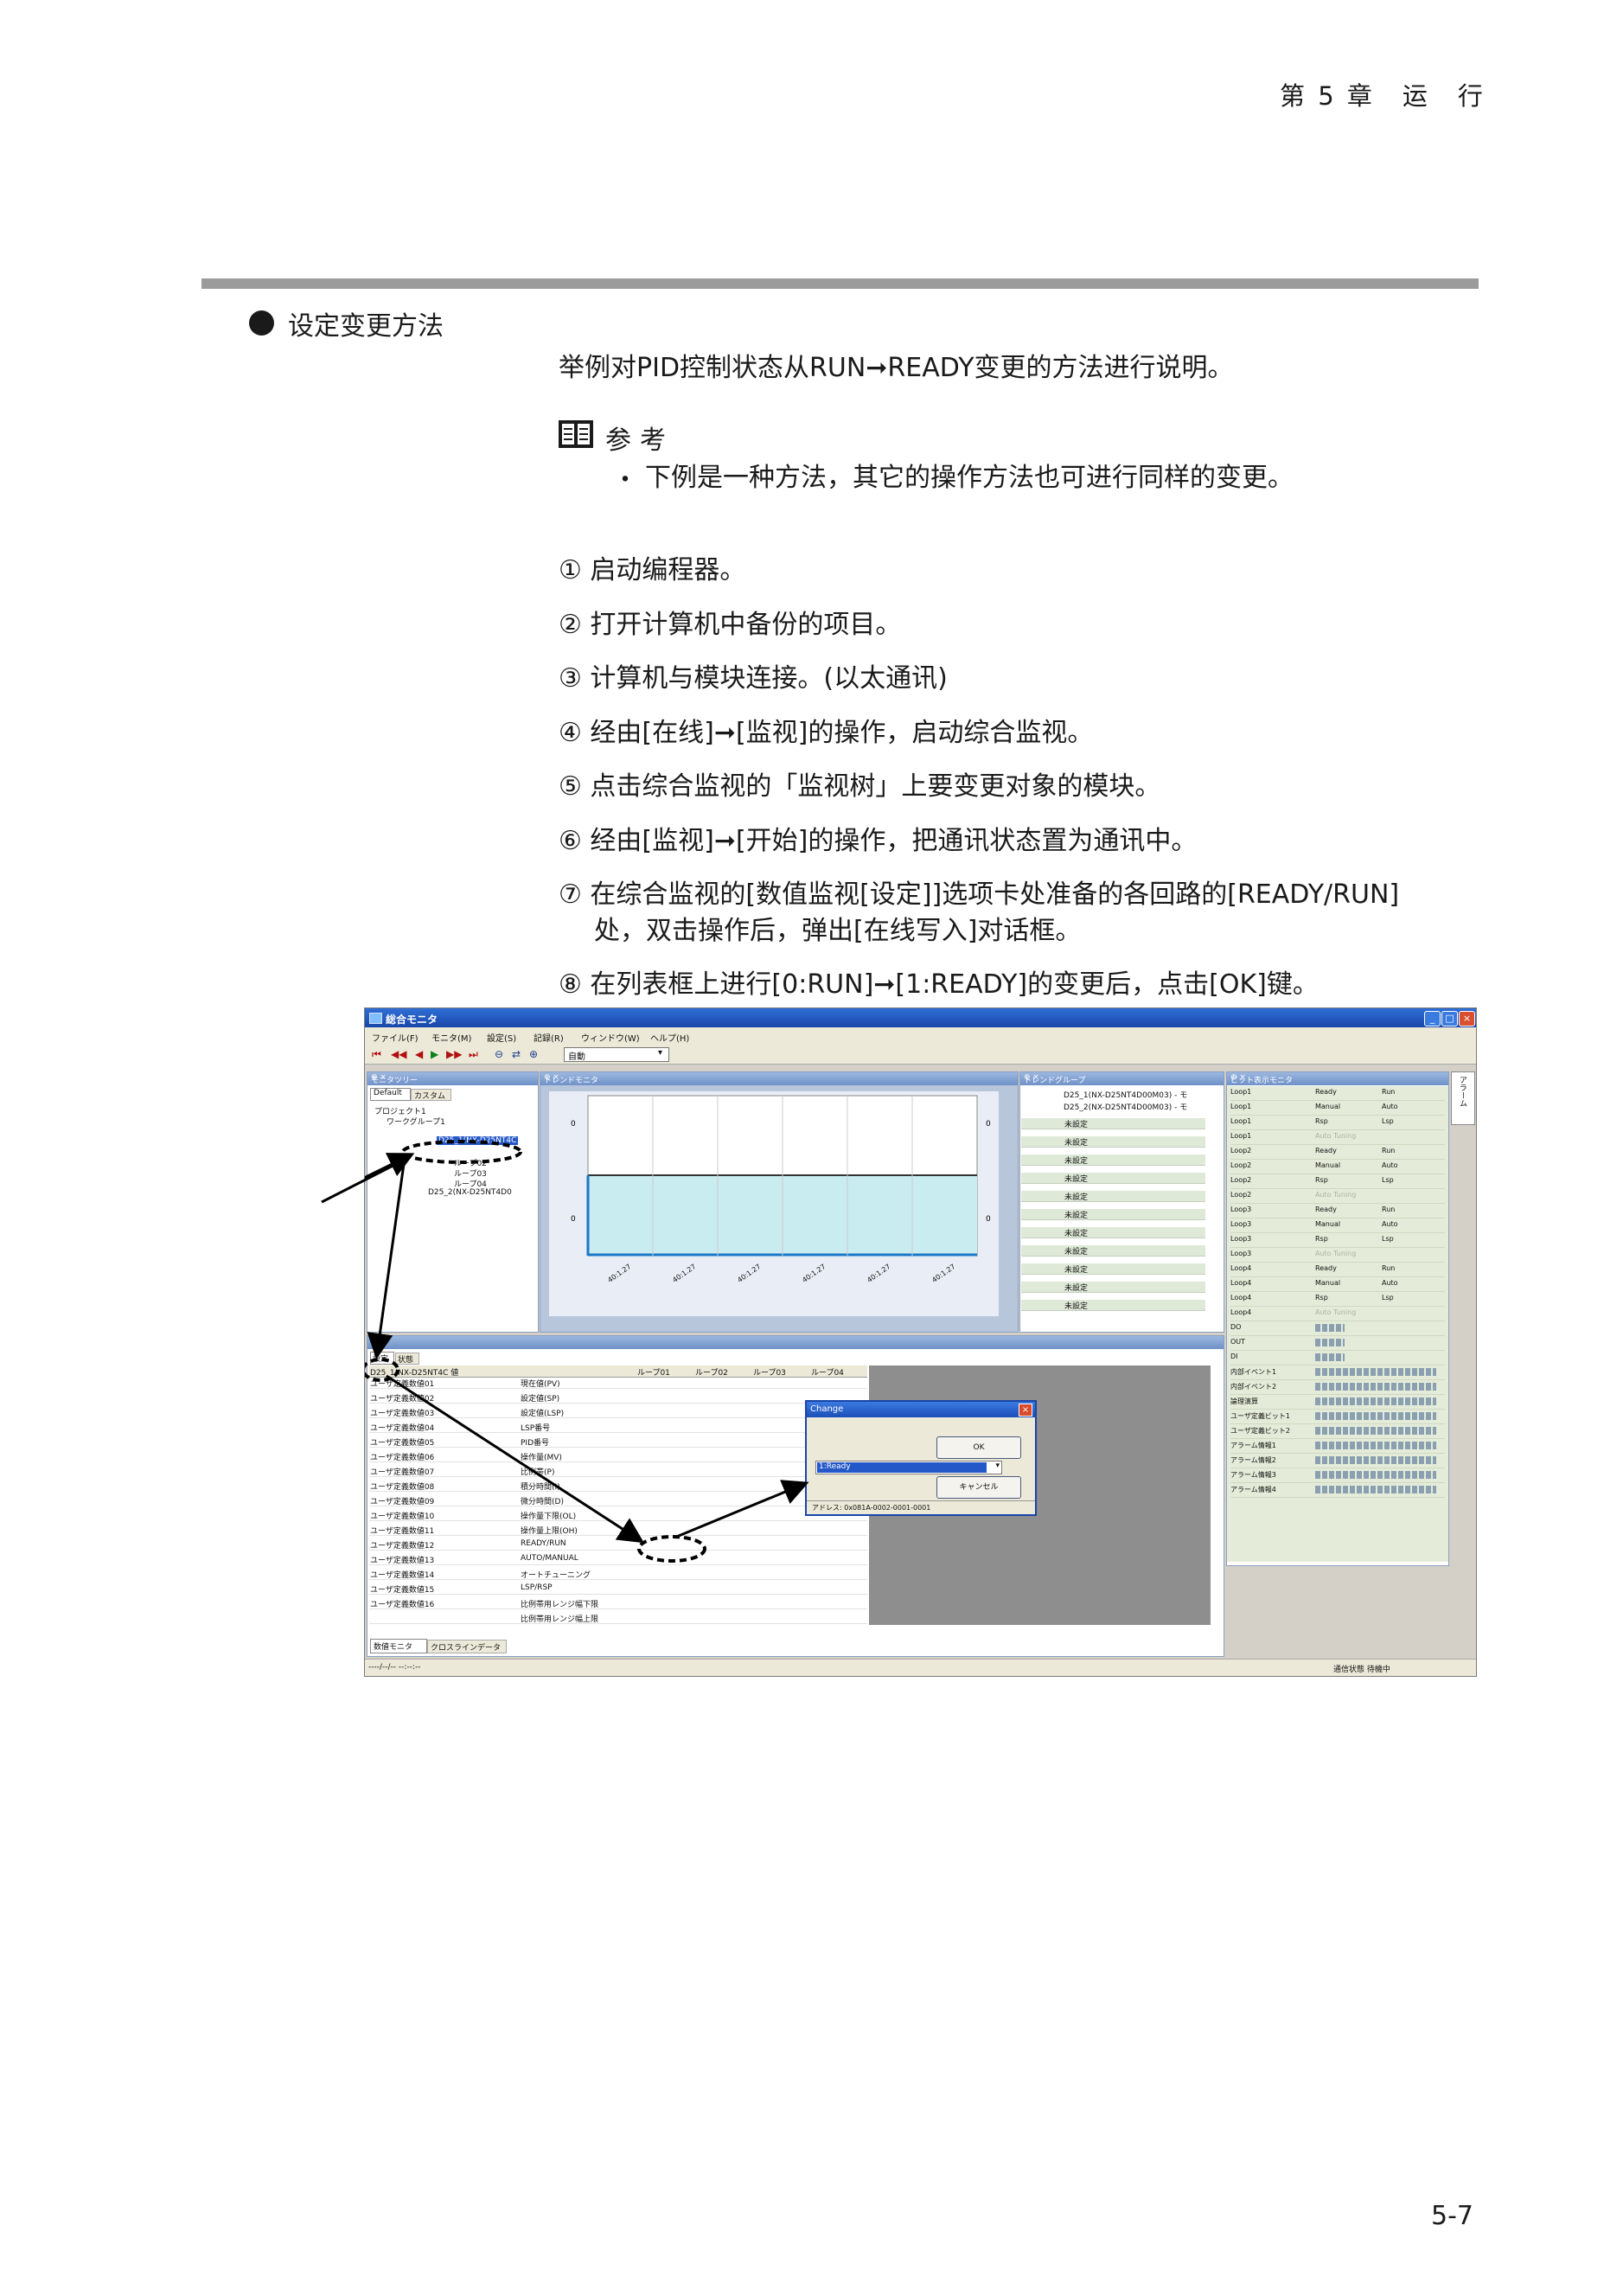  I want to click on section-intro: 举例对PID控制状态从RUN➞READY变更的方法进行说明。, so click(897, 368).